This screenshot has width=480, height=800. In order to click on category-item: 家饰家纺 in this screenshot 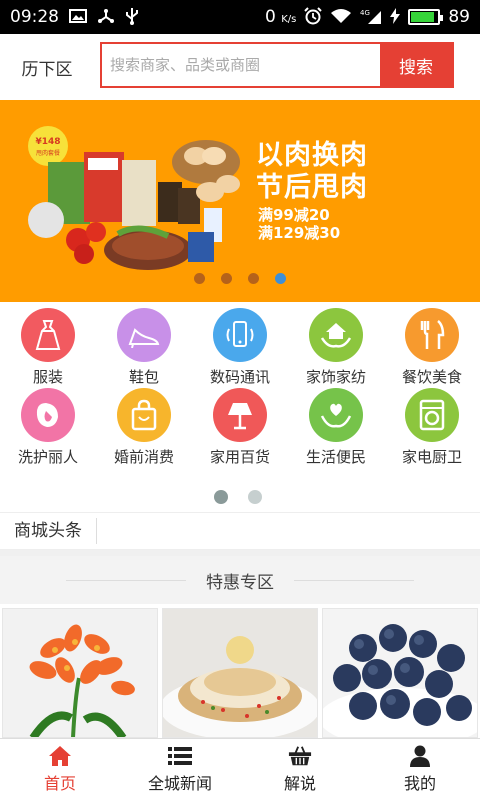, I will do `click(336, 347)`.